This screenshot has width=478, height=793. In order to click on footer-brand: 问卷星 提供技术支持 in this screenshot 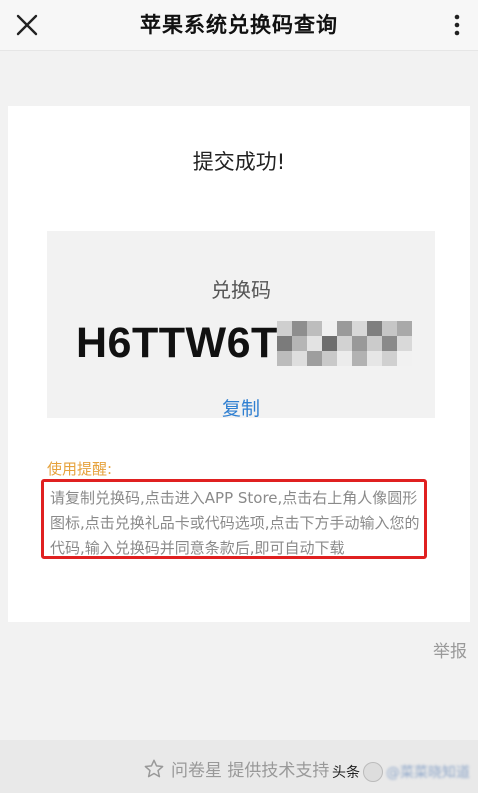, I will do `click(236, 768)`.